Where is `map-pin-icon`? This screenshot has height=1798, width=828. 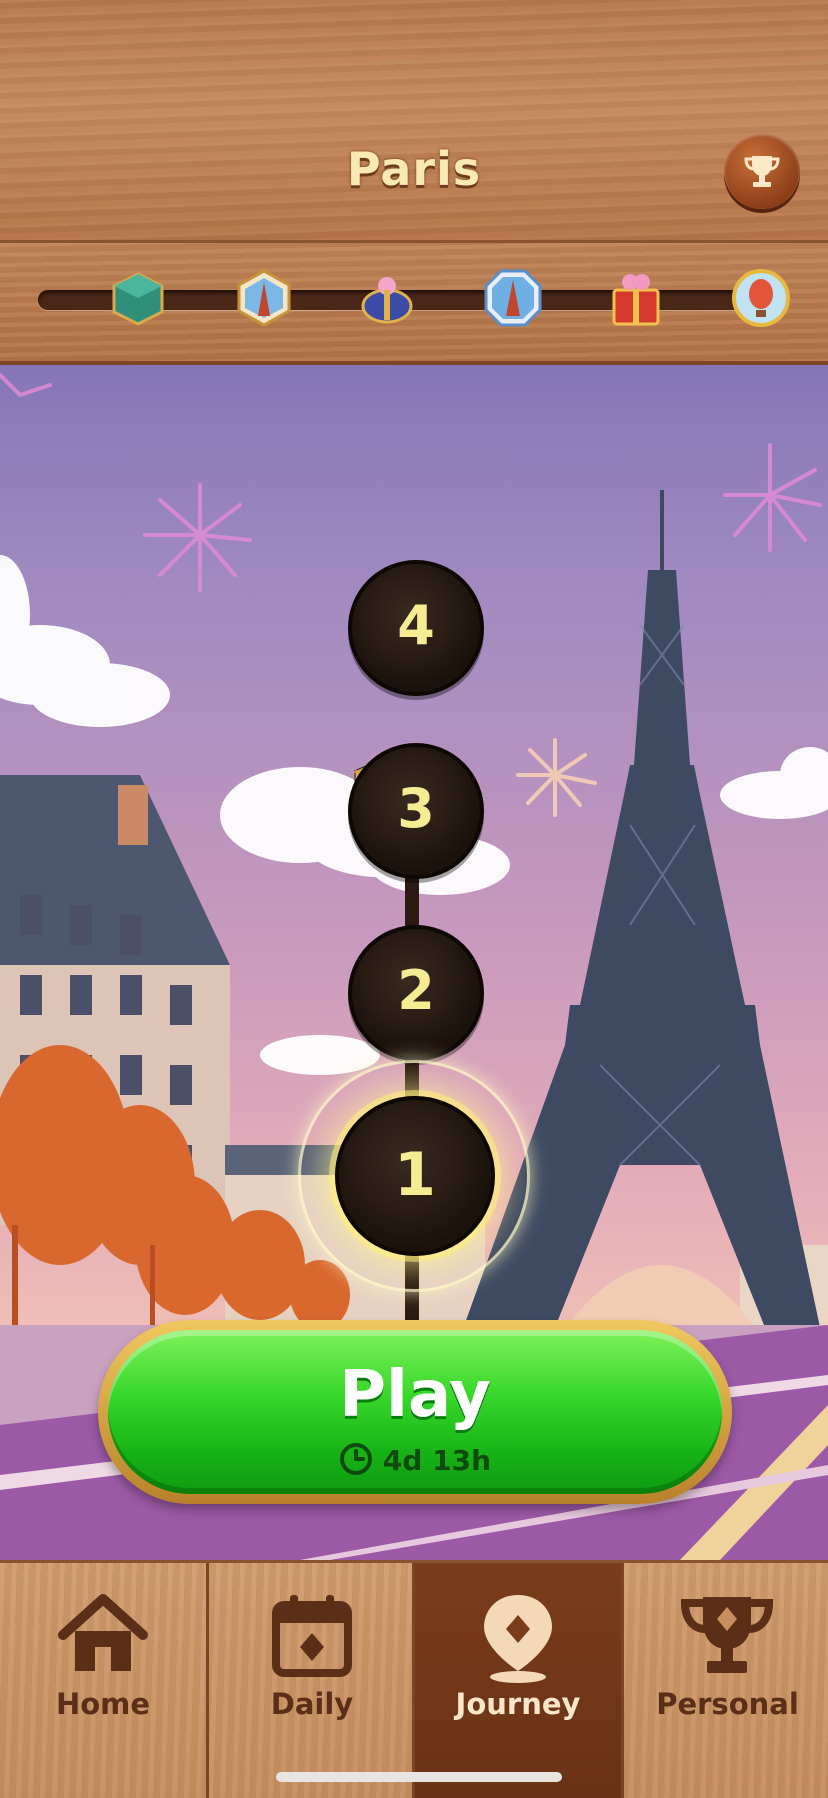 map-pin-icon is located at coordinates (518, 1639).